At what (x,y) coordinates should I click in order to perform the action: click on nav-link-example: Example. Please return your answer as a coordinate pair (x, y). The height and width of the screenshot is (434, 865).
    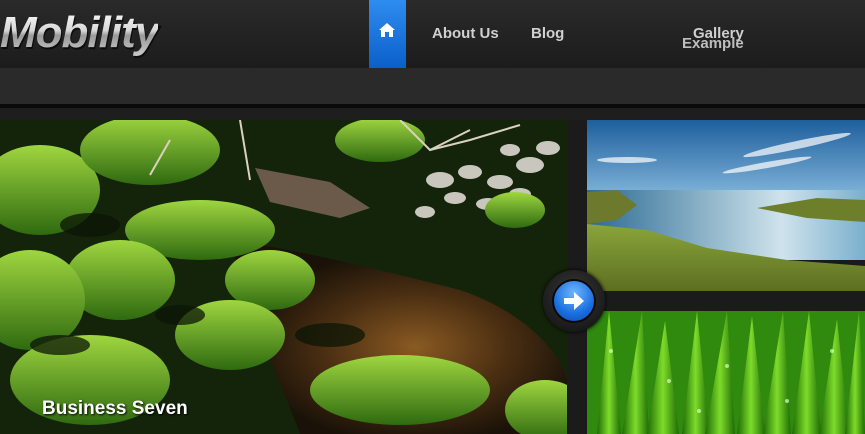
    Looking at the image, I should click on (713, 43).